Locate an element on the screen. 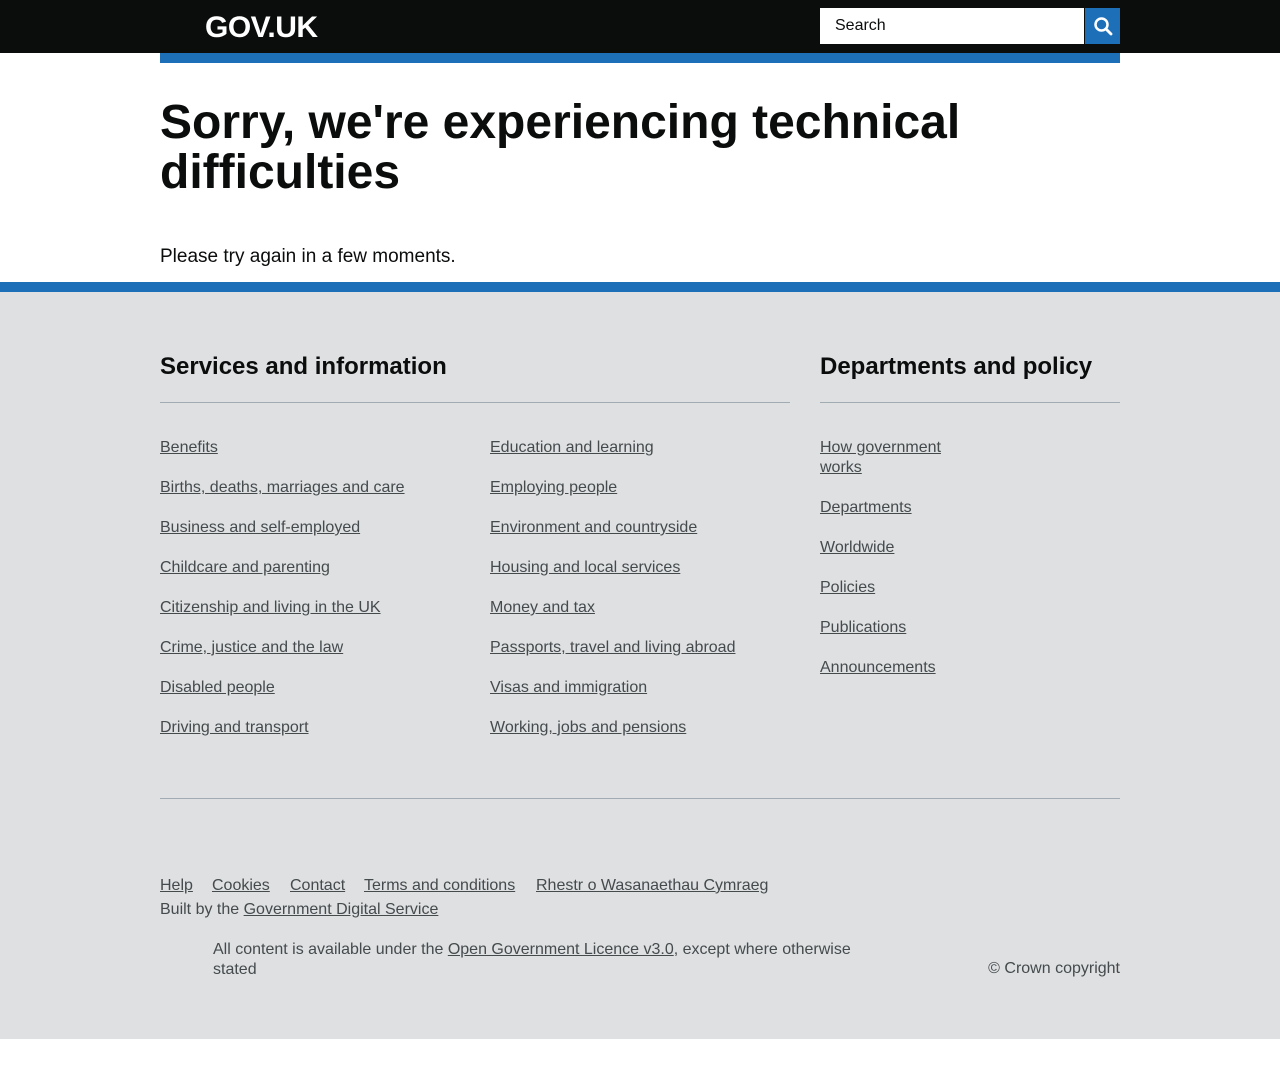  footer-link-policies: Policies is located at coordinates (847, 588).